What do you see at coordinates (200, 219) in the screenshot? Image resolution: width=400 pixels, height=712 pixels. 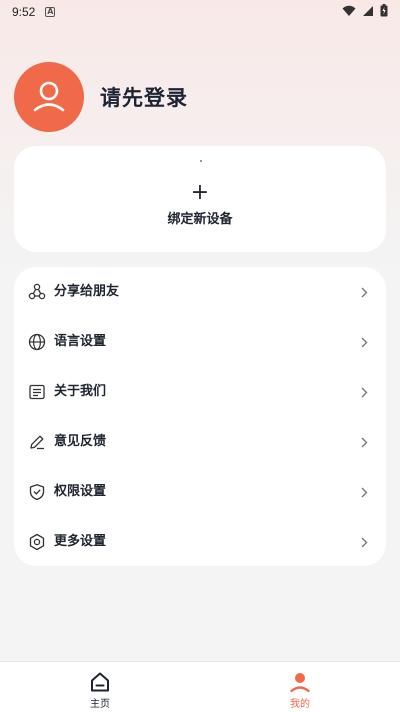 I see `bind-device-label: 绑定新设备` at bounding box center [200, 219].